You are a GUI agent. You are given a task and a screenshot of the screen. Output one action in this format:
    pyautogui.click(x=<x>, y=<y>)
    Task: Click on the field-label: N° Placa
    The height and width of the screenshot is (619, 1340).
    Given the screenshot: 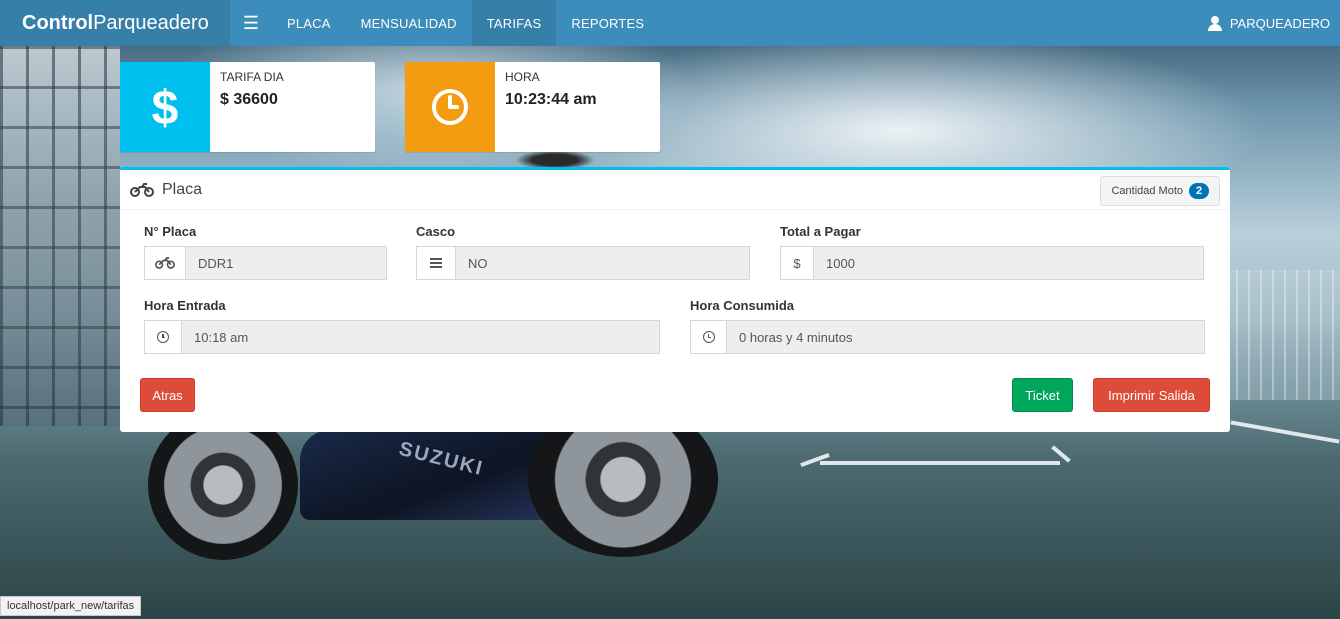 What is the action you would take?
    pyautogui.click(x=170, y=231)
    